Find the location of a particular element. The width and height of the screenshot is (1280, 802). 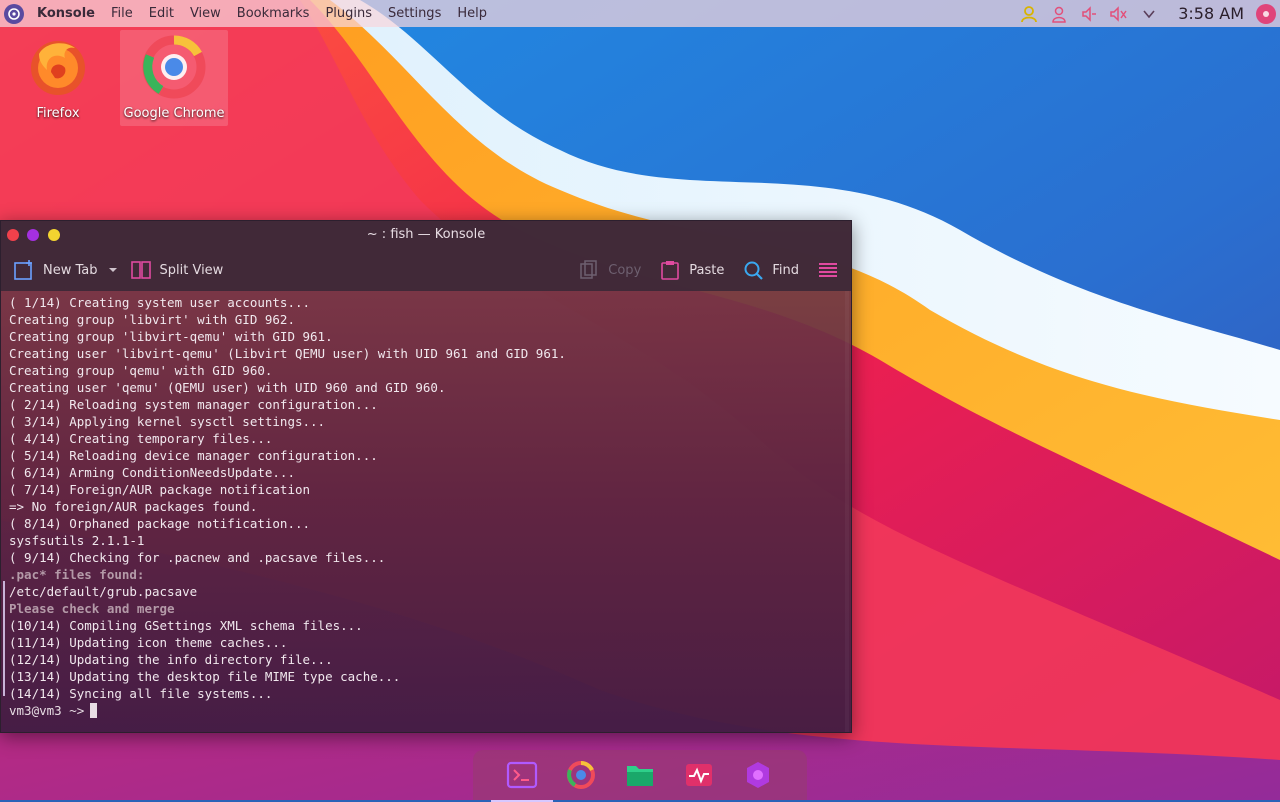

muted-speaker-icon is located at coordinates (1119, 14).